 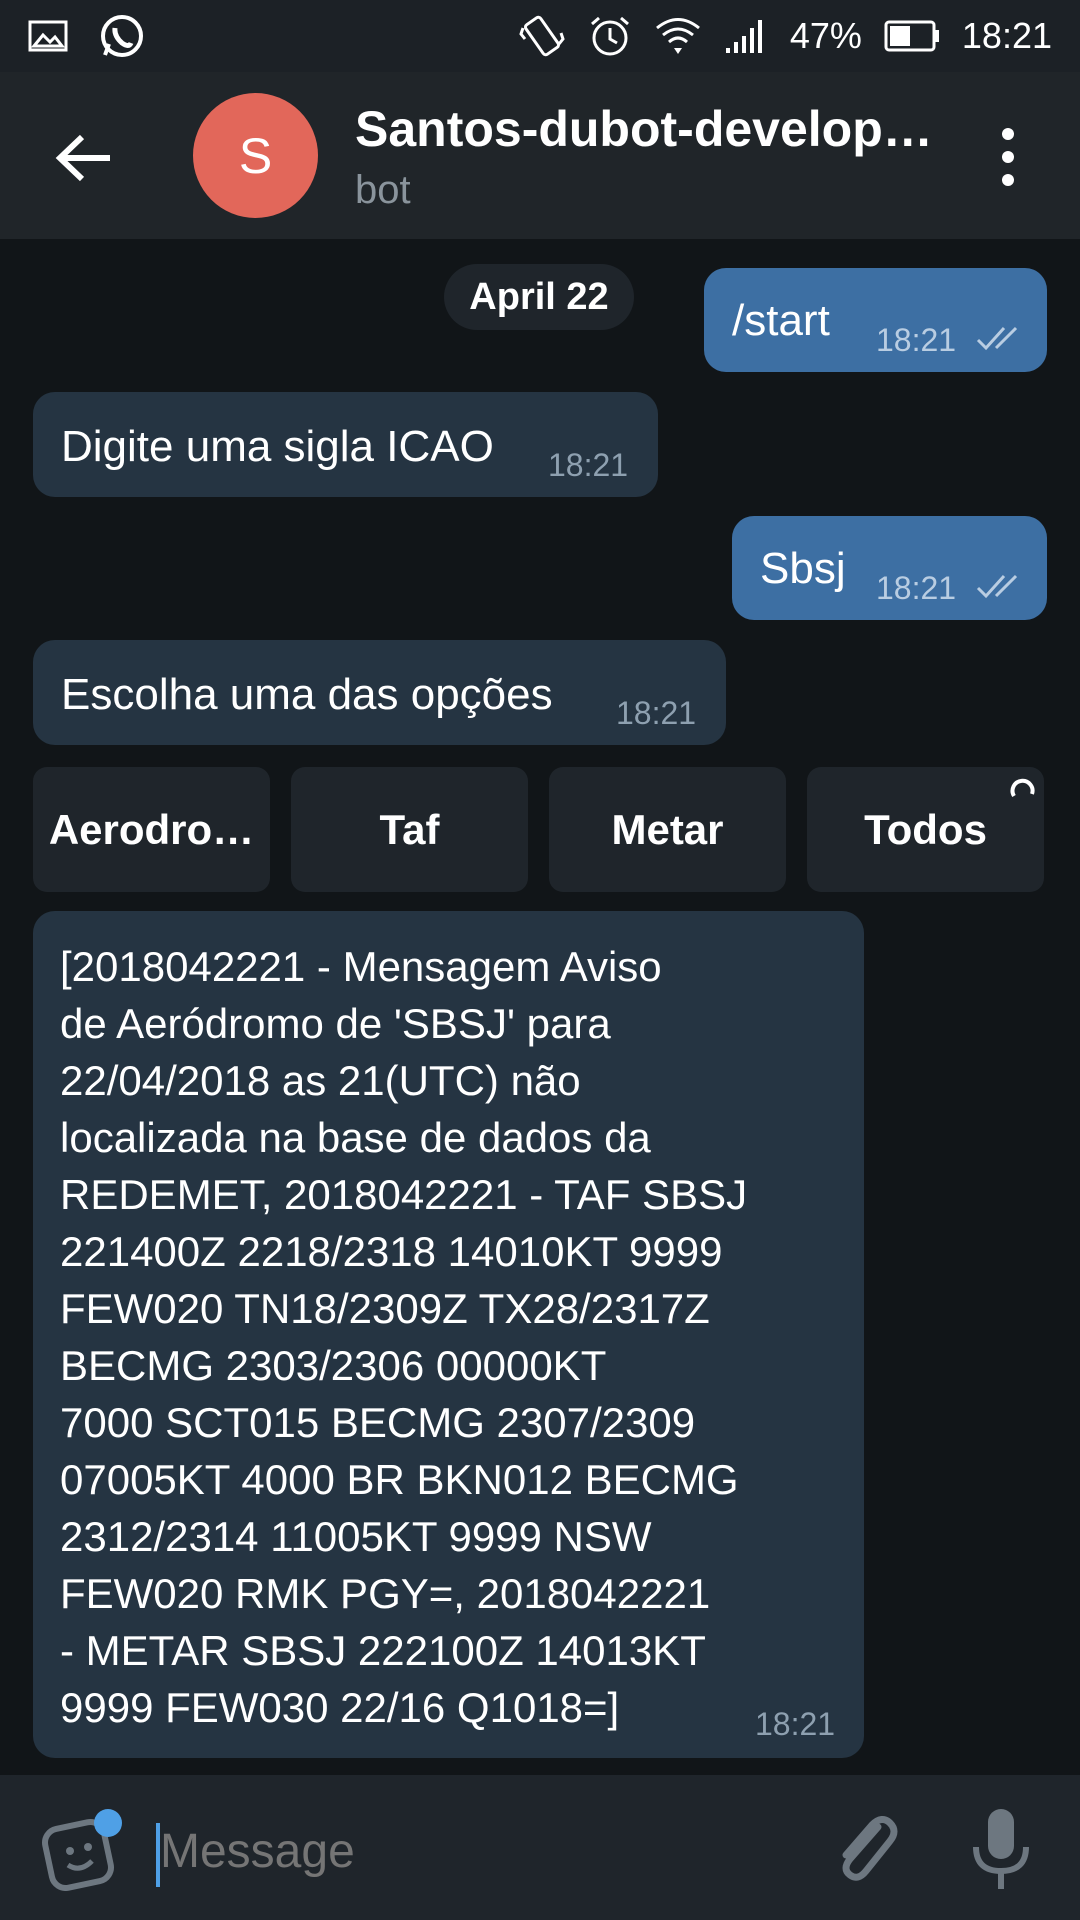 I want to click on loading-spinner-icon, so click(x=1022, y=788).